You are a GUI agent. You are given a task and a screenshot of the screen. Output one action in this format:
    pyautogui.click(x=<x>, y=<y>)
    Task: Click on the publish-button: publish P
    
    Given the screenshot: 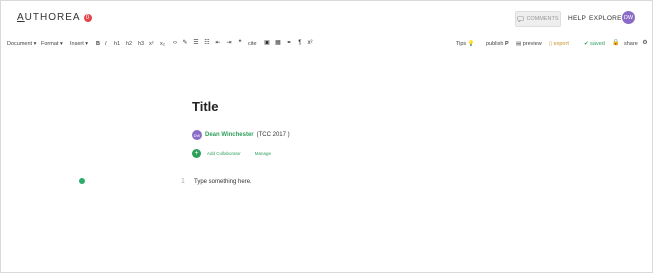 What is the action you would take?
    pyautogui.click(x=497, y=44)
    